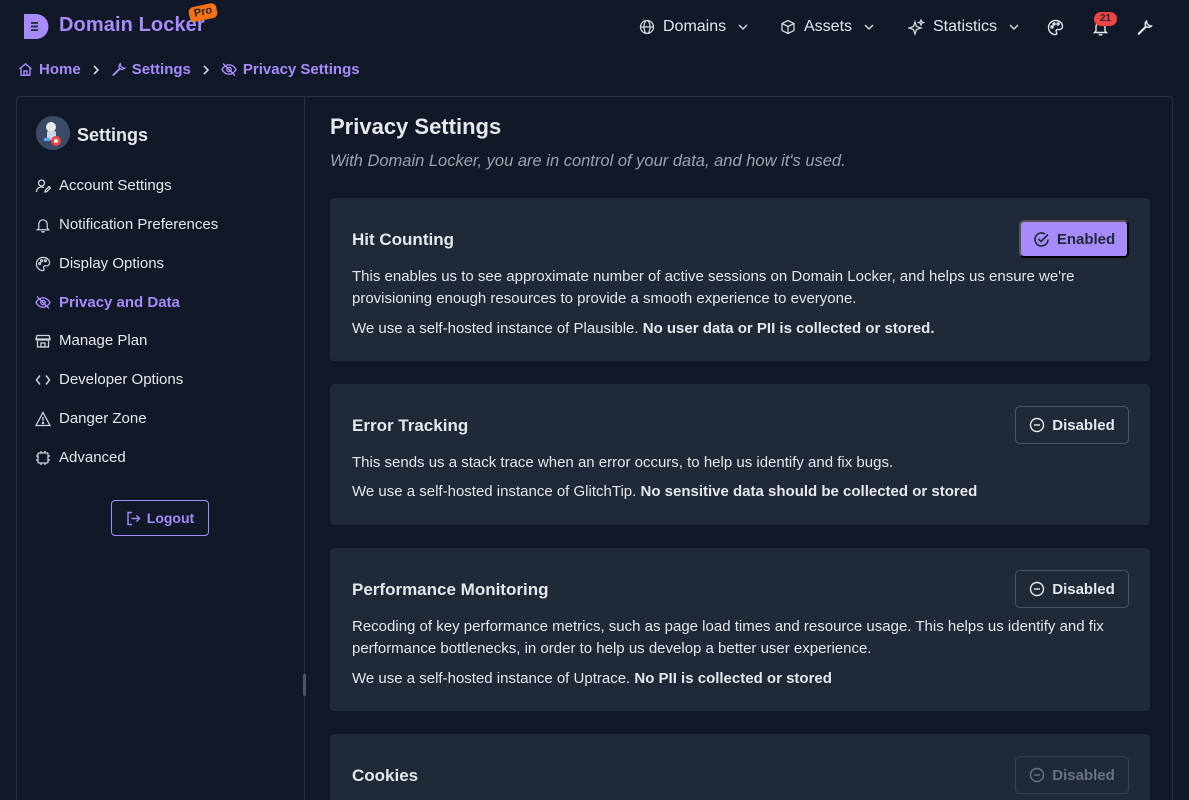 The height and width of the screenshot is (800, 1189). I want to click on breadcrumb-privacy-settings: Privacy Settings, so click(290, 69).